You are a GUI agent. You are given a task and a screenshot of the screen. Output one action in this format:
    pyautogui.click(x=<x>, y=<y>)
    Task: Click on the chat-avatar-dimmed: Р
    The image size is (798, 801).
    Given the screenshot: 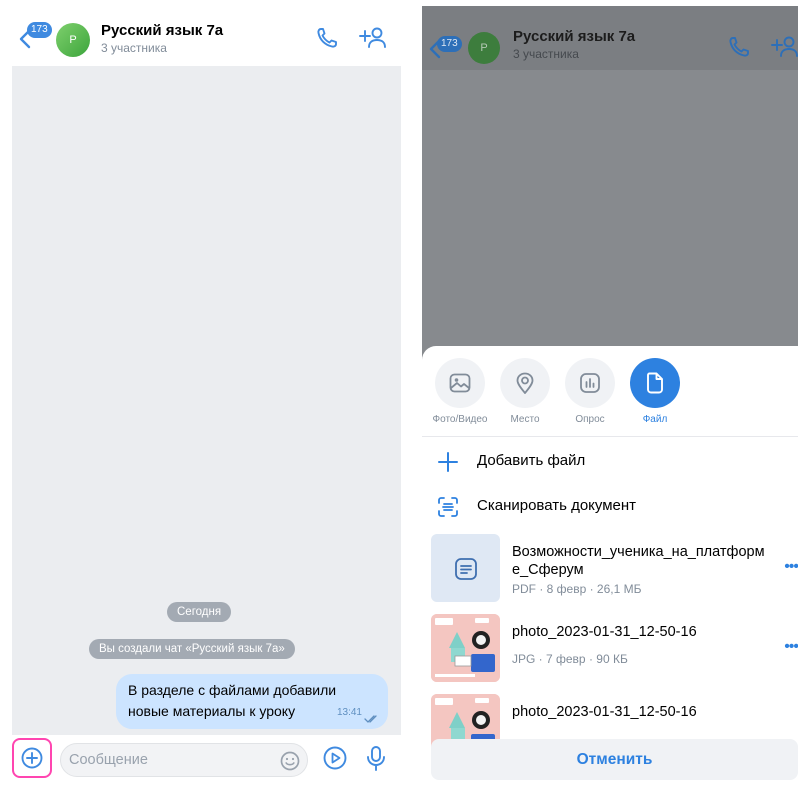 What is the action you would take?
    pyautogui.click(x=484, y=48)
    